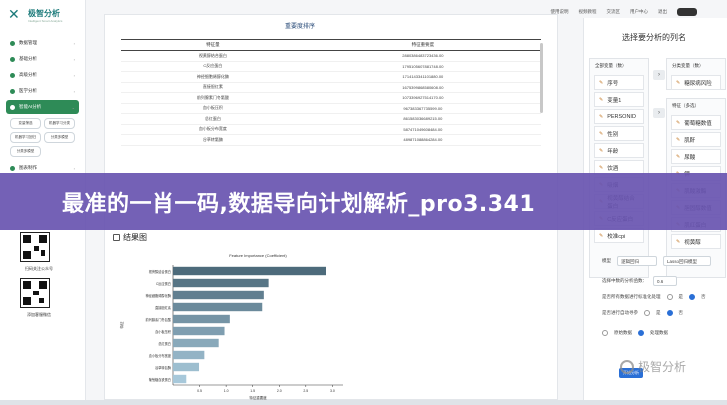 This screenshot has width=727, height=405. Describe the element at coordinates (637, 261) in the screenshot. I see `model-select: 逻辑回归` at that location.